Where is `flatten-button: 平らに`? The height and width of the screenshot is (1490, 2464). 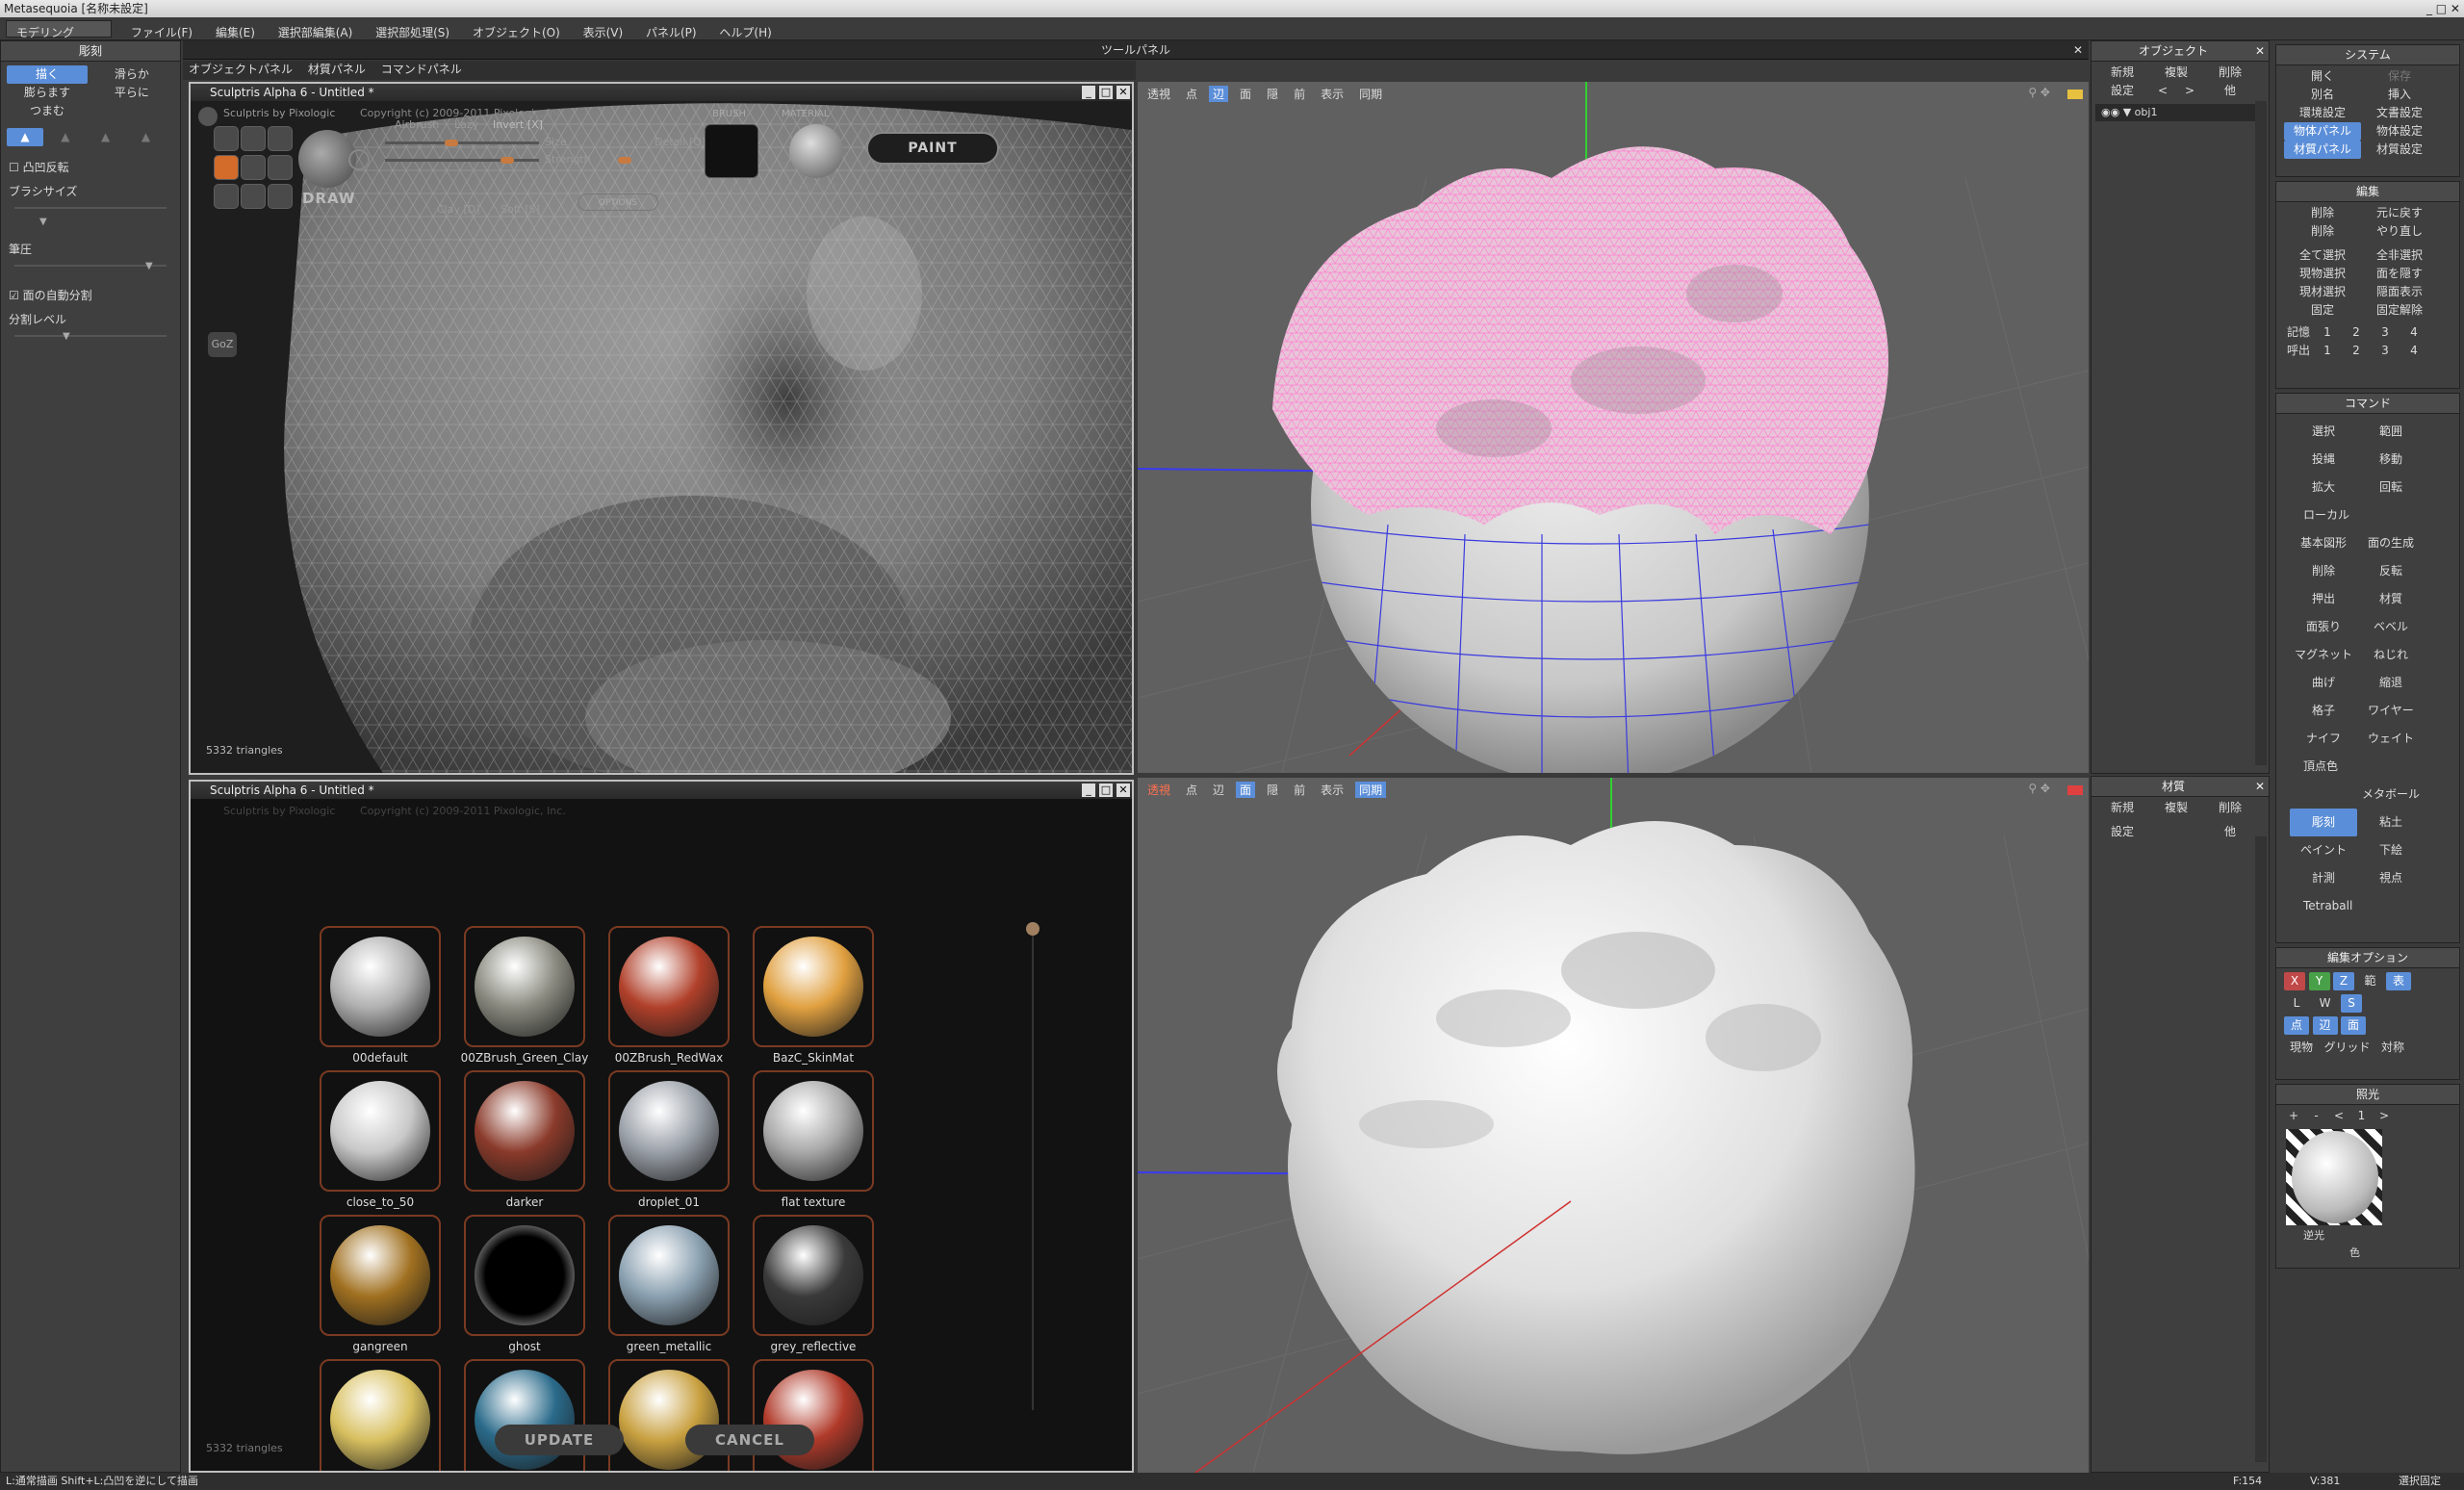
flatten-button: 平らに is located at coordinates (131, 93).